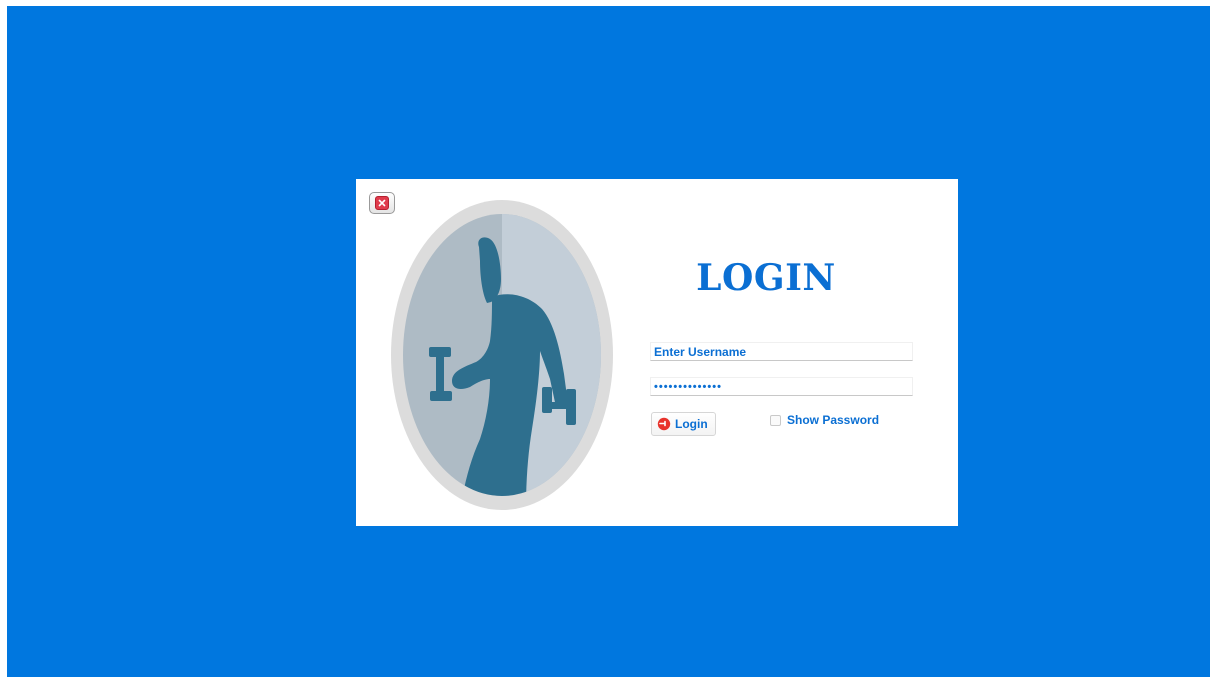  What do you see at coordinates (781, 386) in the screenshot?
I see `password-input` at bounding box center [781, 386].